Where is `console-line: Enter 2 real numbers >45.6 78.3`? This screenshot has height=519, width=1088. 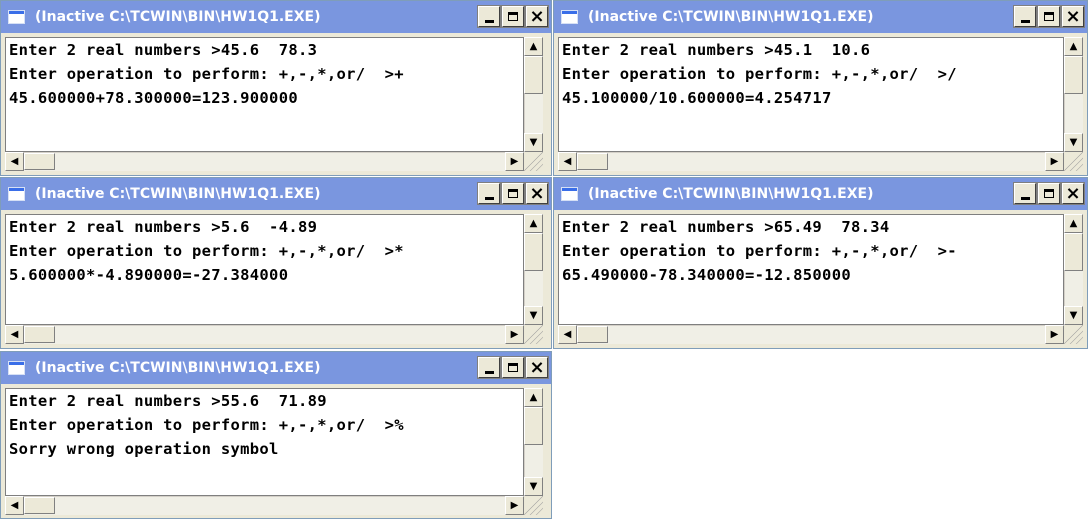 console-line: Enter 2 real numbers >45.6 78.3 is located at coordinates (163, 50).